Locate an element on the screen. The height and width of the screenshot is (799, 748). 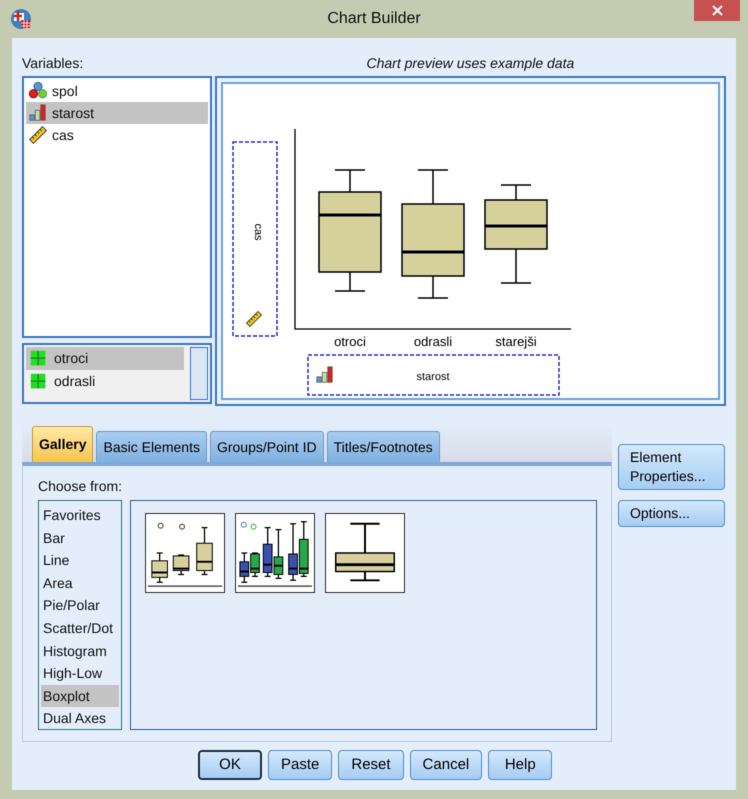
chart-type-item: Favorites is located at coordinates (80, 515).